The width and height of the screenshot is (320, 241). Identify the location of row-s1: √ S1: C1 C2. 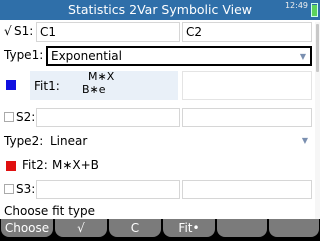
(156, 31).